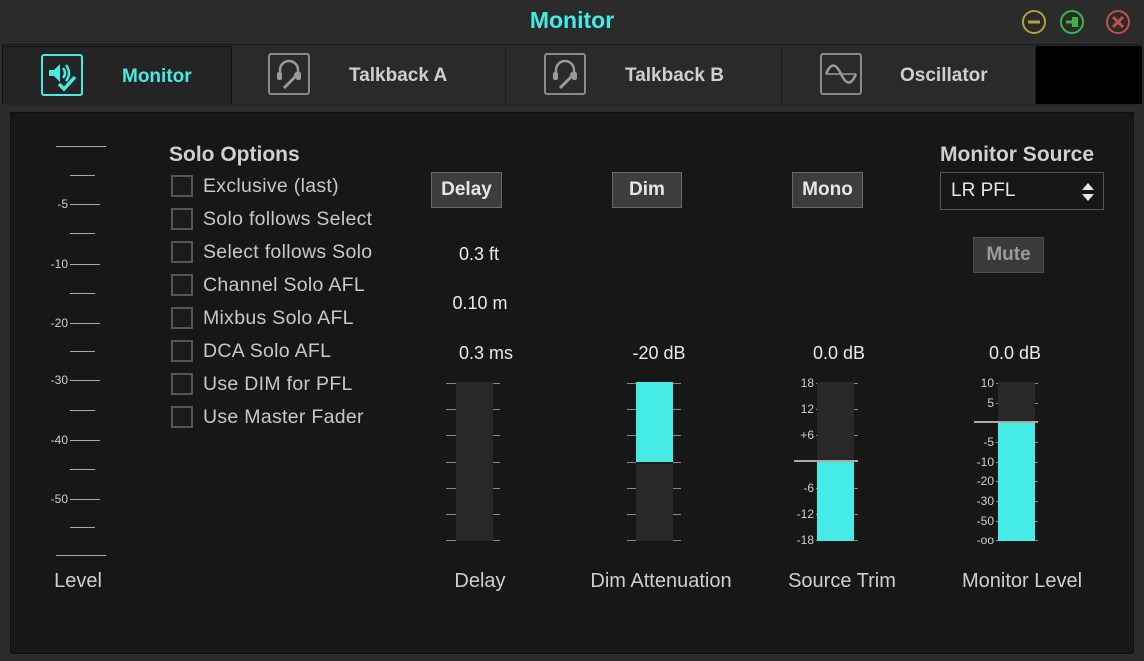 The width and height of the screenshot is (1144, 661). I want to click on monitor-level-value: 0.0 dB, so click(1015, 353).